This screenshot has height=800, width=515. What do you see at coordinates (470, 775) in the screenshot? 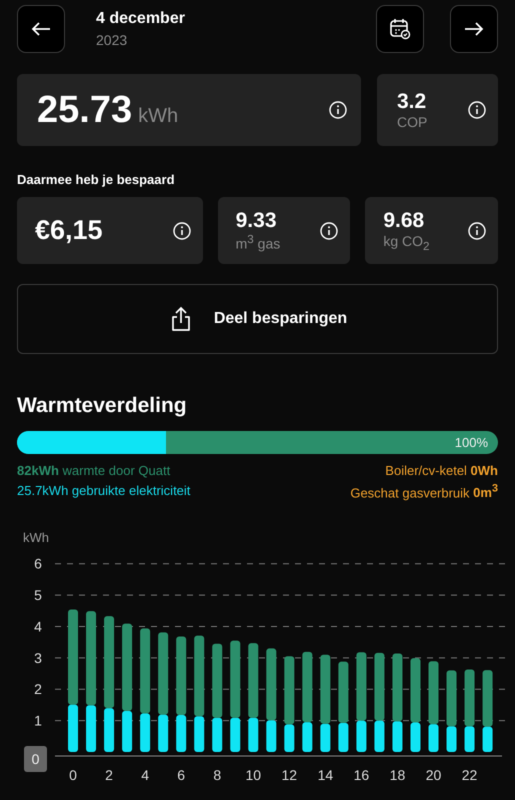
I see `axis-tick-label: 22` at bounding box center [470, 775].